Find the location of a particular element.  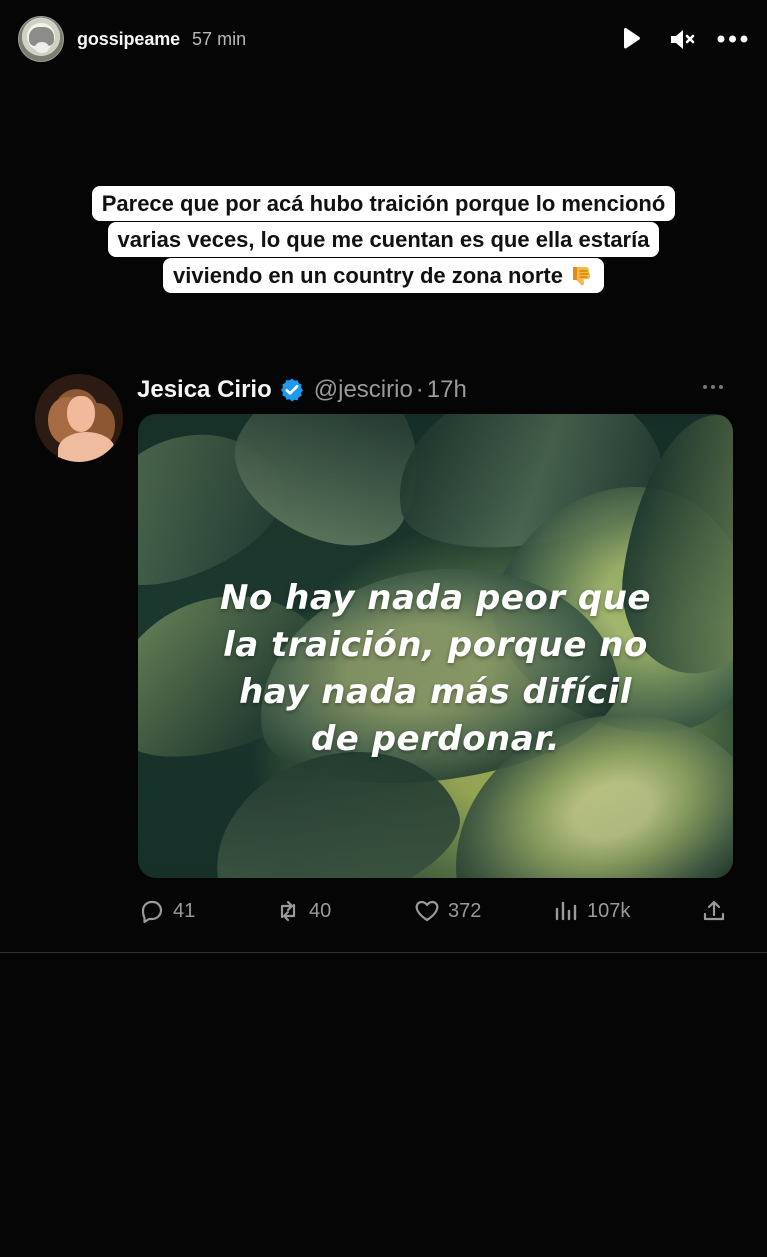

retweet-button: 40 is located at coordinates (302, 911).